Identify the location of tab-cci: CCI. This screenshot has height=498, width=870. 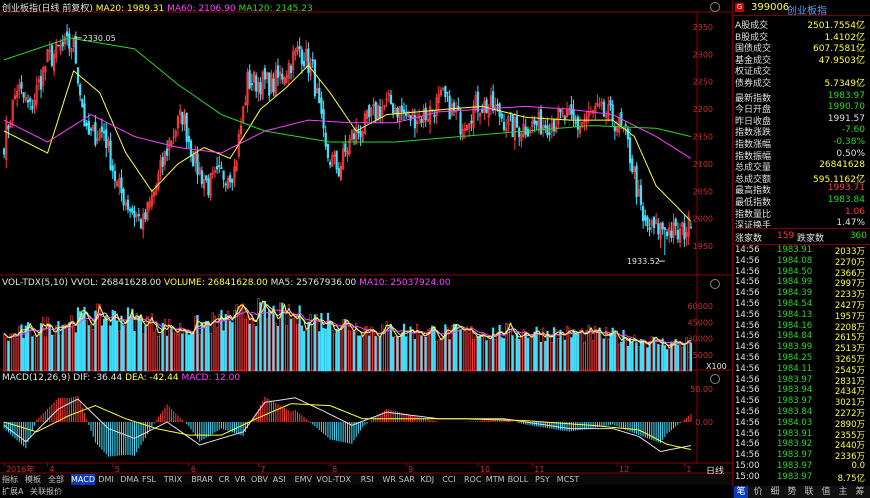
(449, 479).